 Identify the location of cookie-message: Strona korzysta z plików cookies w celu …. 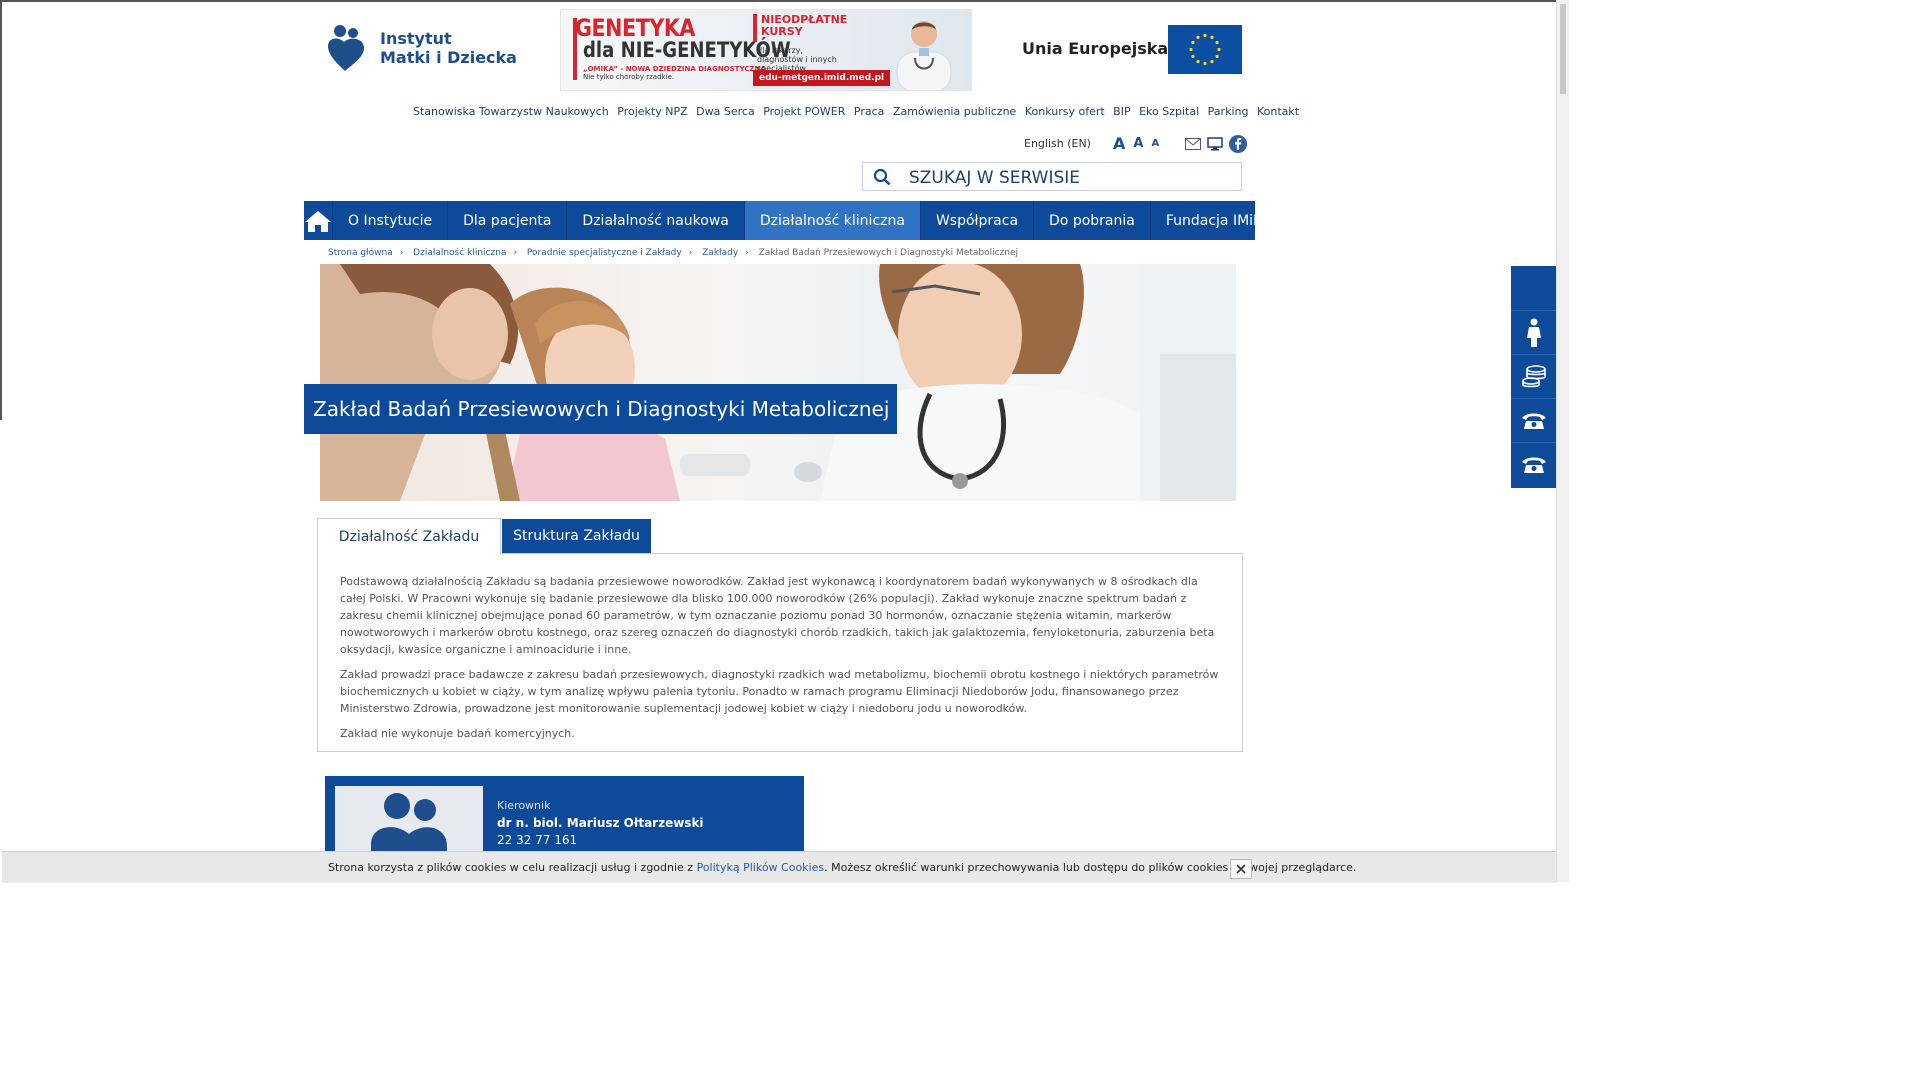
(842, 867).